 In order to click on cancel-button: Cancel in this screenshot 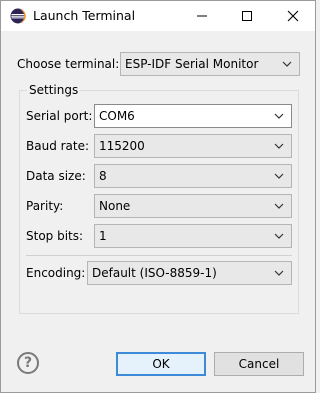, I will do `click(259, 364)`.